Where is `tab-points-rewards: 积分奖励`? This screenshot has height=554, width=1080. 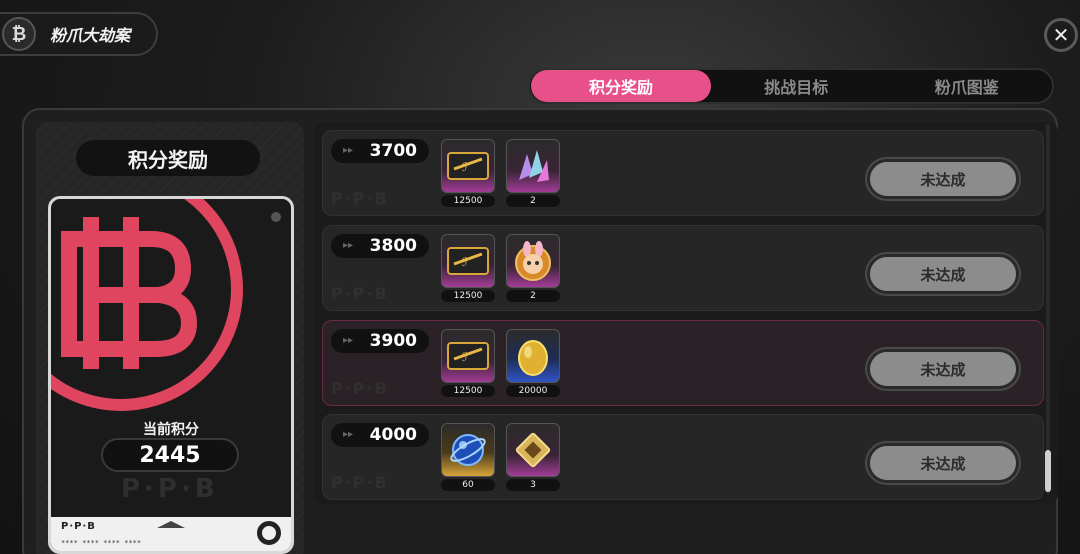
tab-points-rewards: 积分奖励 is located at coordinates (621, 86).